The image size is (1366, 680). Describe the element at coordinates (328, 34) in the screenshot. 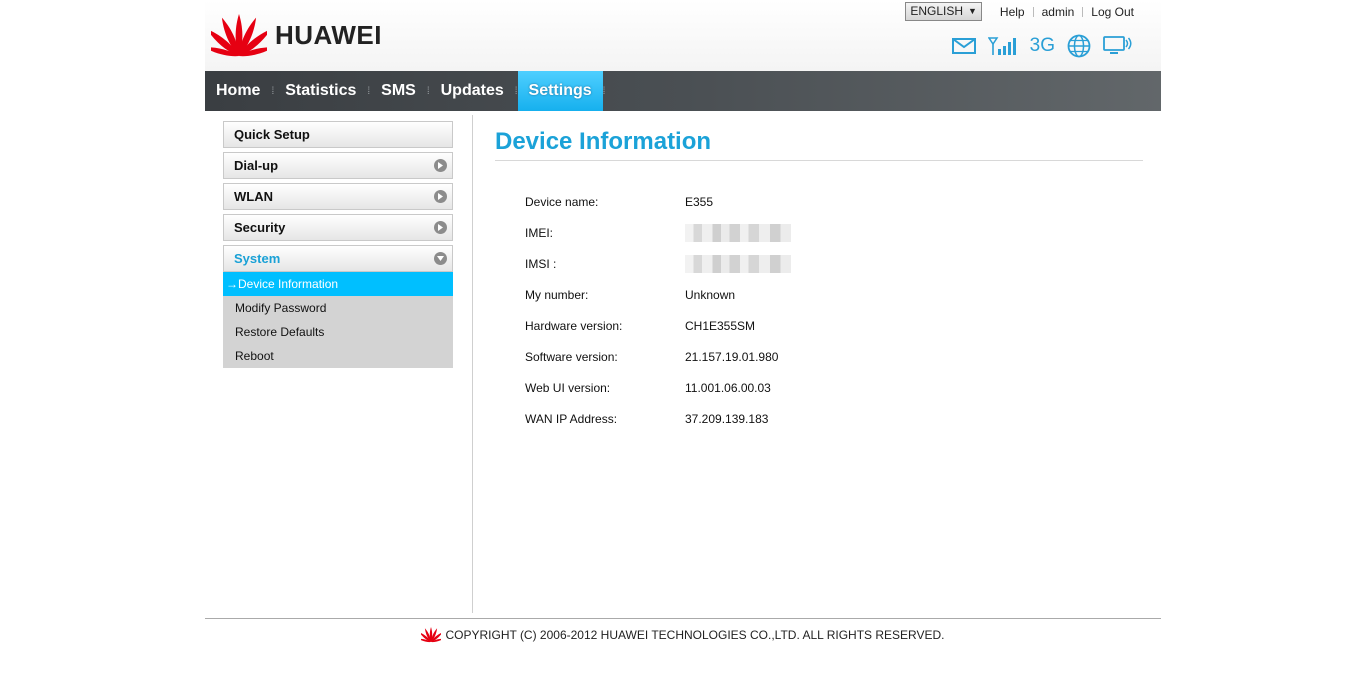

I see `brand-name: HUAWEI` at that location.